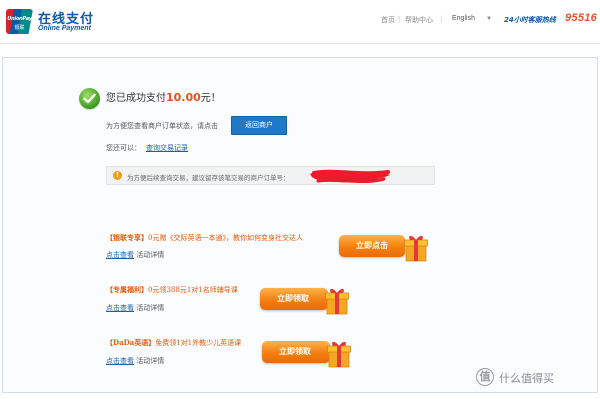 This screenshot has width=600, height=399. Describe the element at coordinates (208, 178) in the screenshot. I see `notice-text: 为方便后续查询交易，建议留存该笔交易的商户订单号：` at that location.